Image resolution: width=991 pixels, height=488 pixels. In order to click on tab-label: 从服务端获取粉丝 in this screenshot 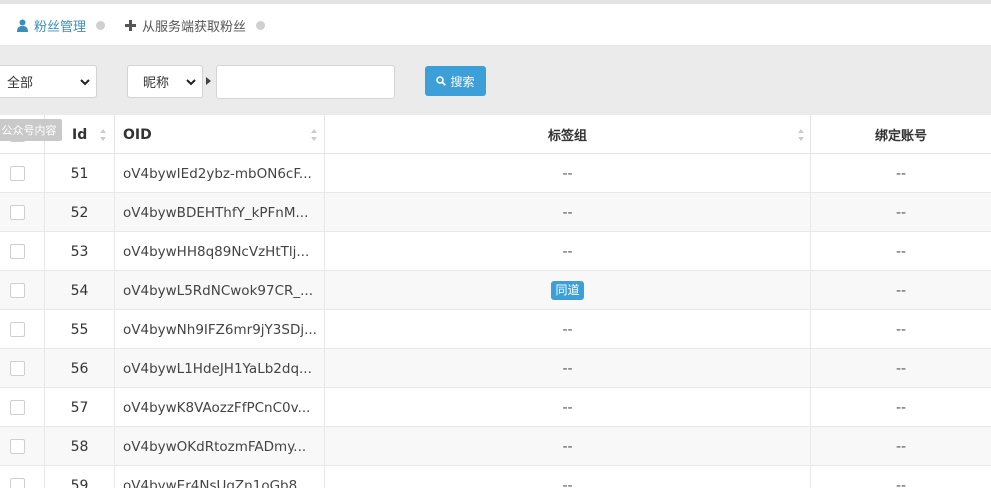, I will do `click(194, 27)`.